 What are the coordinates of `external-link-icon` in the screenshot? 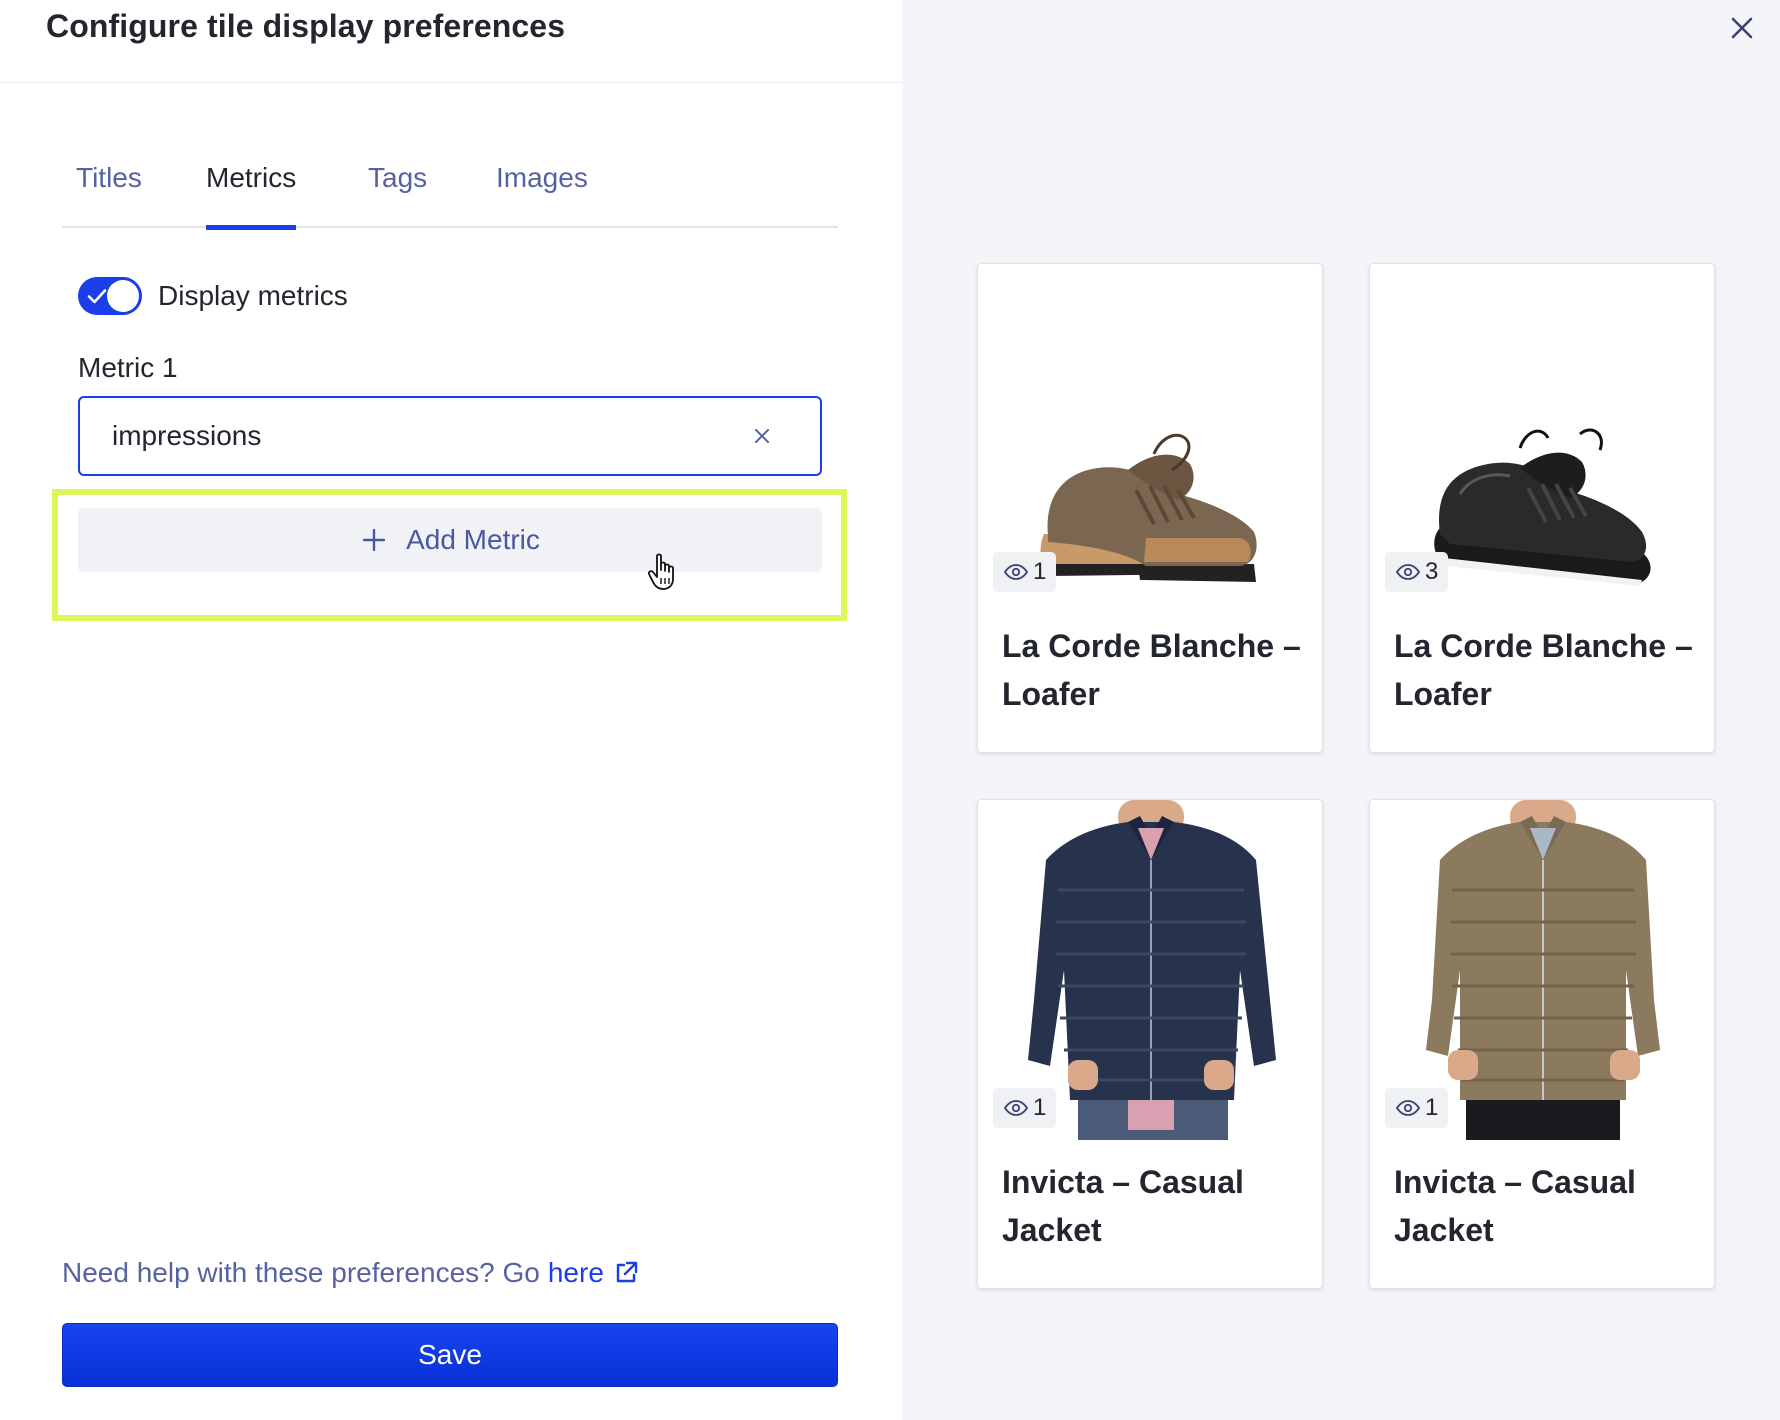 It's located at (626, 1273).